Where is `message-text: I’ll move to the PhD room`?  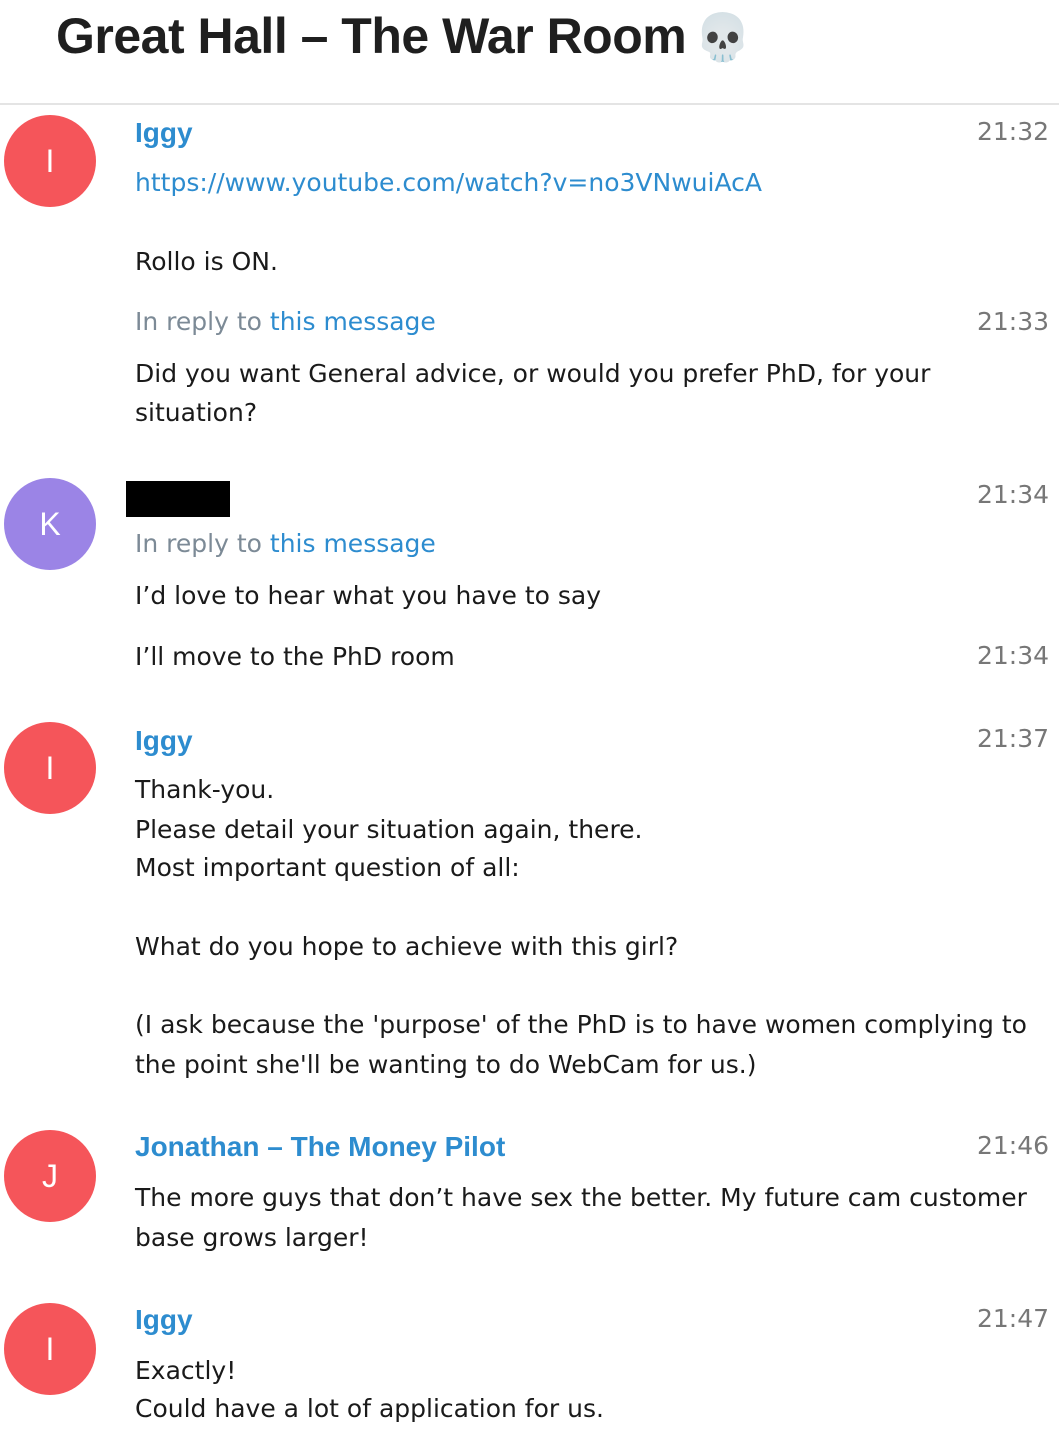
message-text: I’ll move to the PhD room is located at coordinates (295, 656).